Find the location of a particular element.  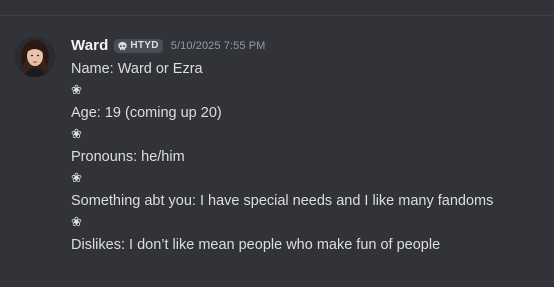

server-tag-label: HTYD is located at coordinates (144, 45).